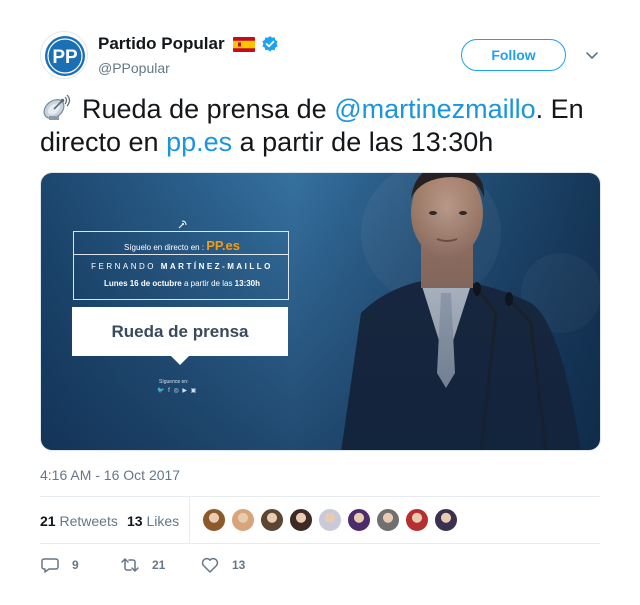 This screenshot has height=605, width=640. What do you see at coordinates (180, 360) in the screenshot?
I see `card-pointer` at bounding box center [180, 360].